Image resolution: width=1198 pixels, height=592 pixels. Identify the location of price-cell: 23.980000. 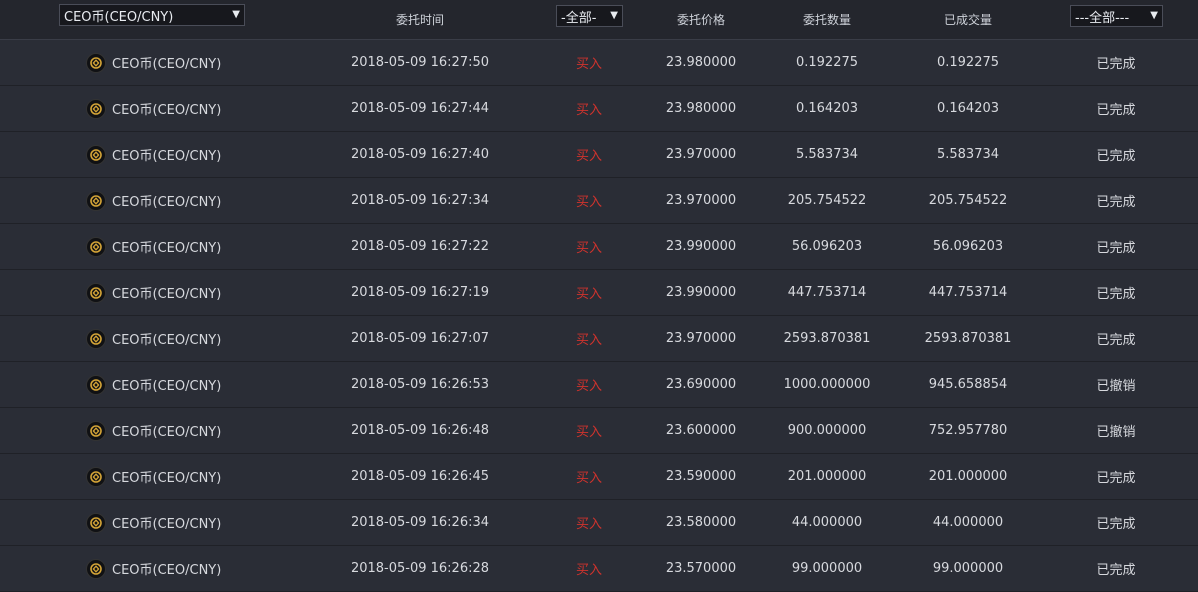
(701, 108).